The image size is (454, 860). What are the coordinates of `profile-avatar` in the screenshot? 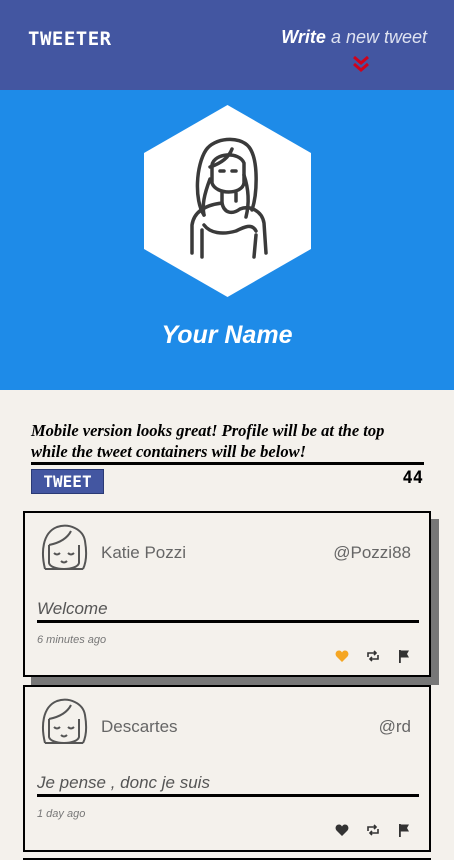 It's located at (227, 201).